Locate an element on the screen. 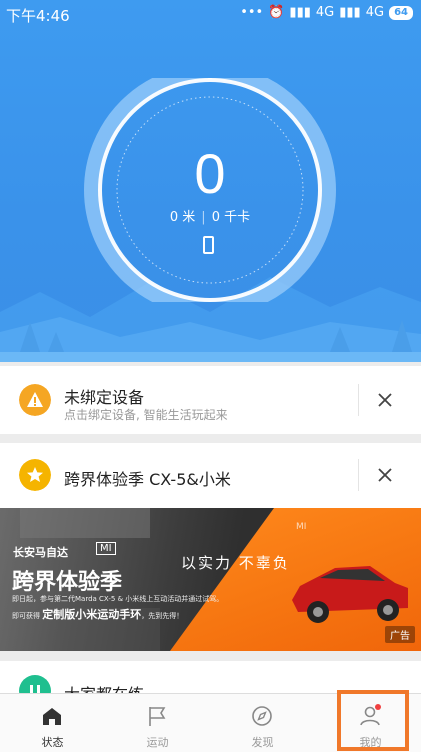 The height and width of the screenshot is (752, 421). banner-offer: 即可获得 定制版小米运动手环，先到先得！ is located at coordinates (97, 614).